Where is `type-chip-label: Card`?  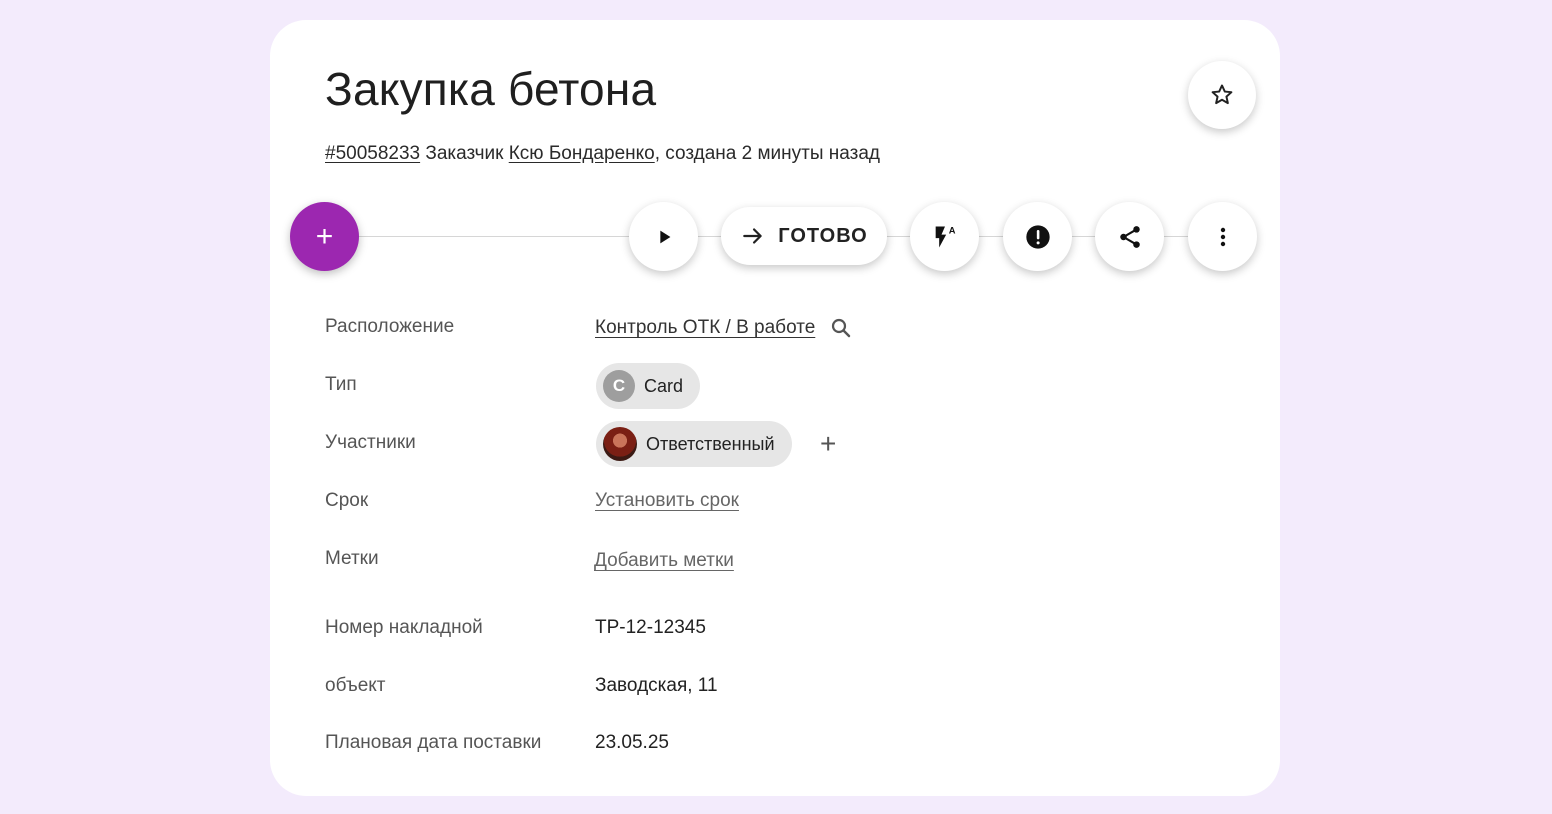
type-chip-label: Card is located at coordinates (664, 385).